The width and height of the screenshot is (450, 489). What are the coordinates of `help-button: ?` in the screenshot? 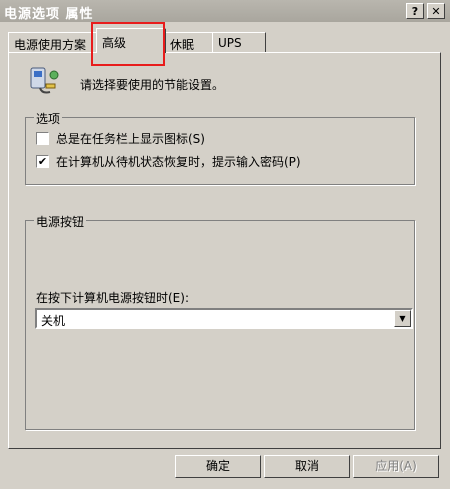 It's located at (415, 11).